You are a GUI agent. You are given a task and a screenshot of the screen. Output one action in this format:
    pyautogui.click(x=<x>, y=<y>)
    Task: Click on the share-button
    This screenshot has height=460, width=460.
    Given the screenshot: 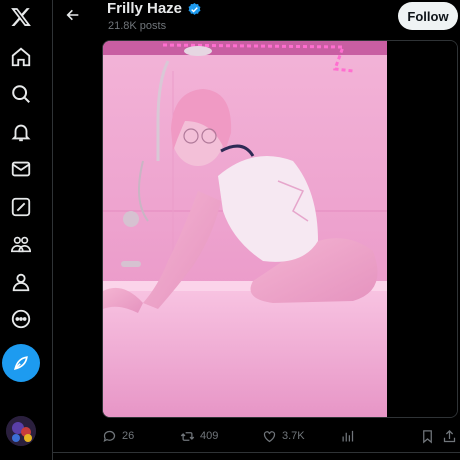 What is the action you would take?
    pyautogui.click(x=449, y=436)
    